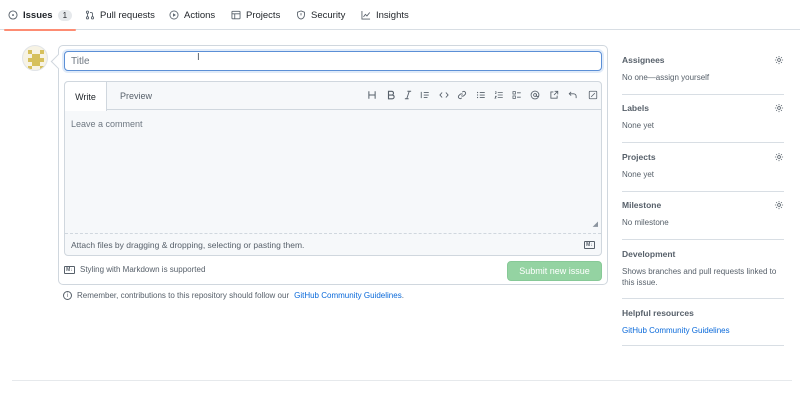  What do you see at coordinates (554, 95) in the screenshot?
I see `reference-icon` at bounding box center [554, 95].